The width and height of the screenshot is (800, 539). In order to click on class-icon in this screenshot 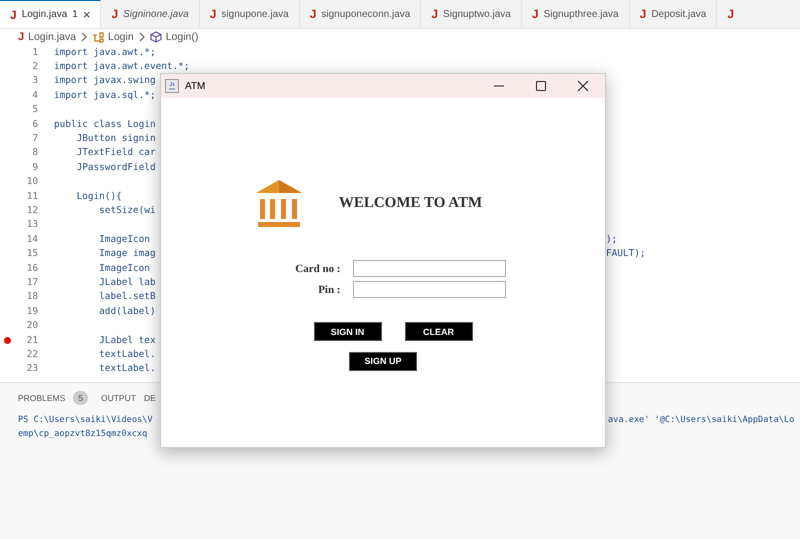, I will do `click(98, 37)`.